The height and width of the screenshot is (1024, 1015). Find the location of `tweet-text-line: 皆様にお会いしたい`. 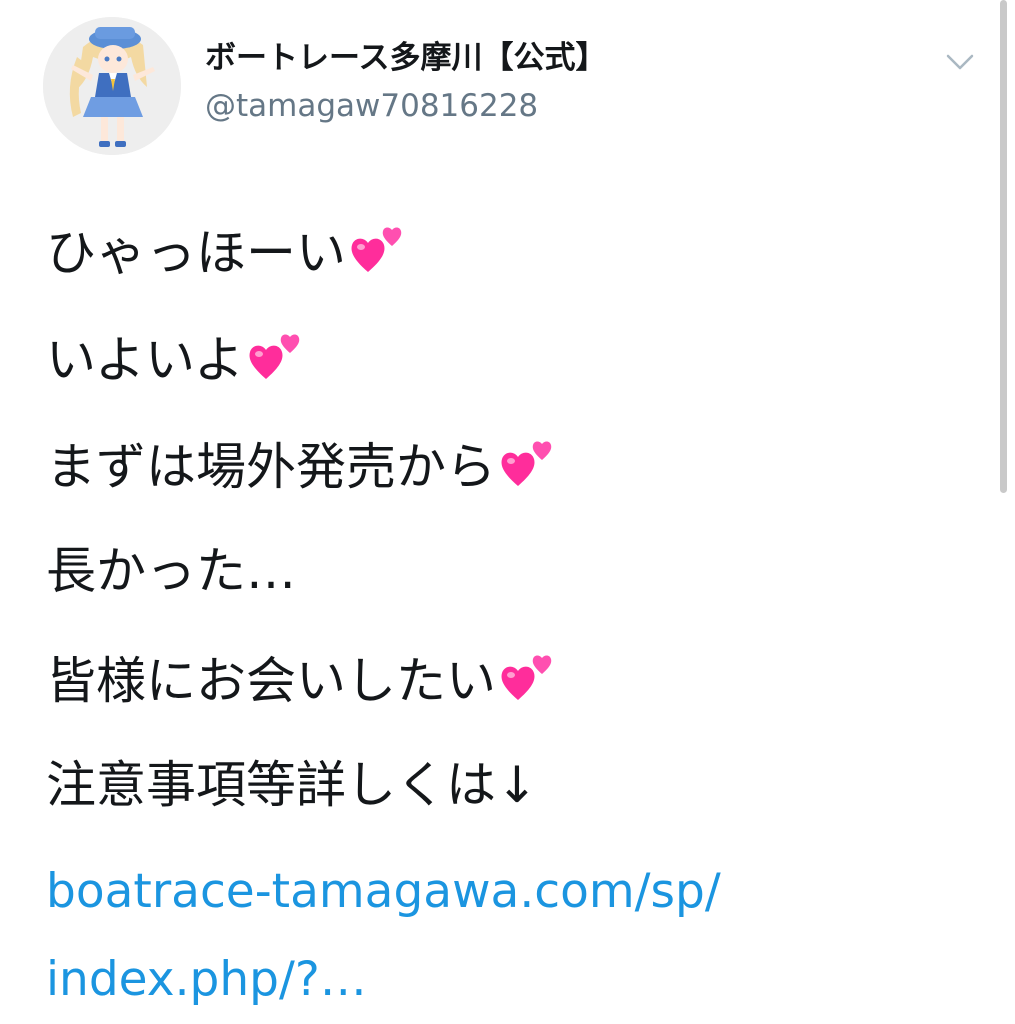

tweet-text-line: 皆様にお会いしたい is located at coordinates (301, 679).